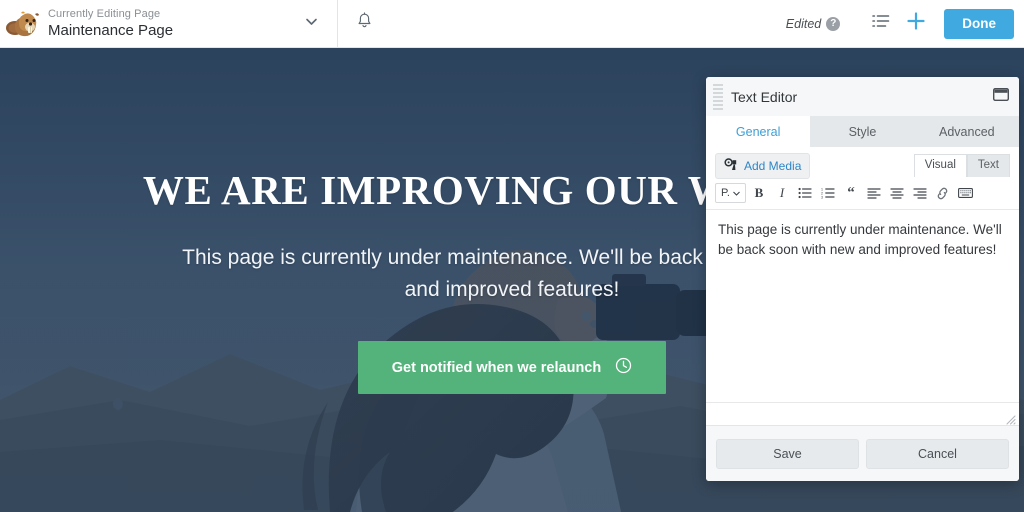  What do you see at coordinates (718, 96) in the screenshot?
I see `drag-handle-icon` at bounding box center [718, 96].